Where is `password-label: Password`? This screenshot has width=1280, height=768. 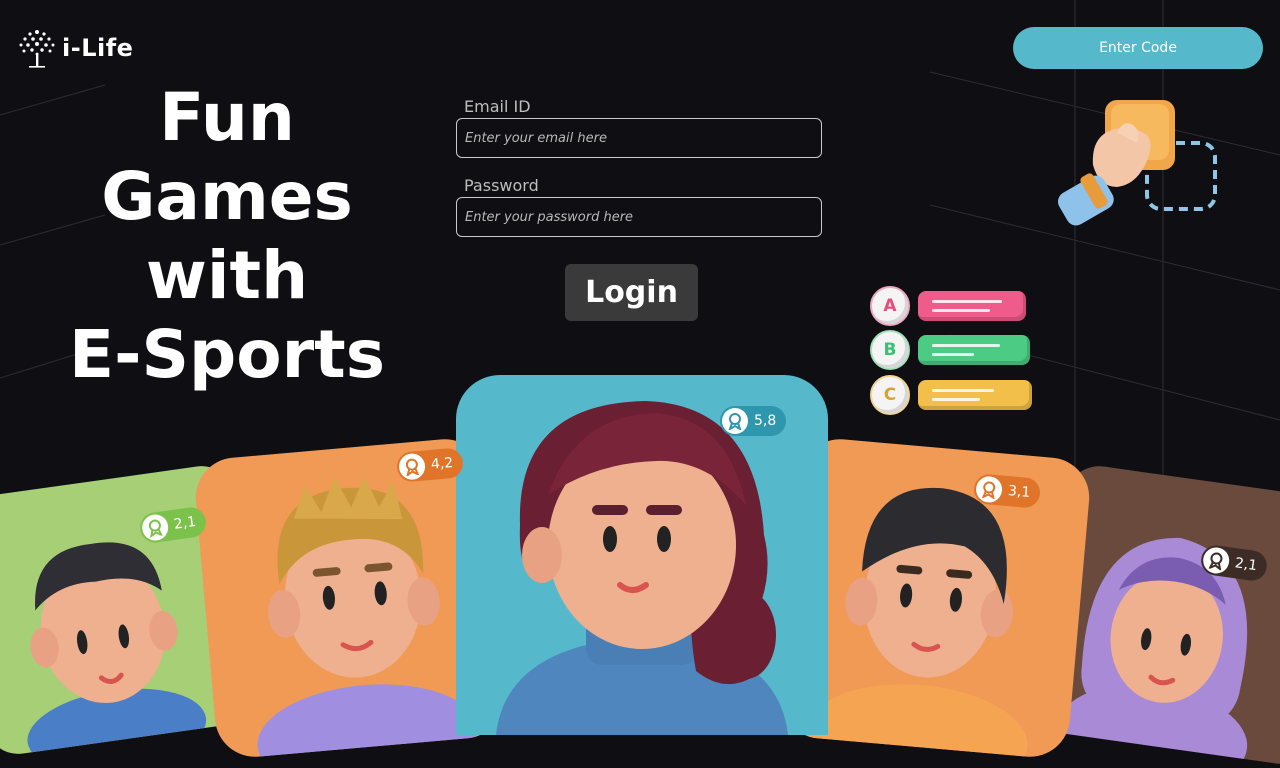
password-label: Password is located at coordinates (501, 185).